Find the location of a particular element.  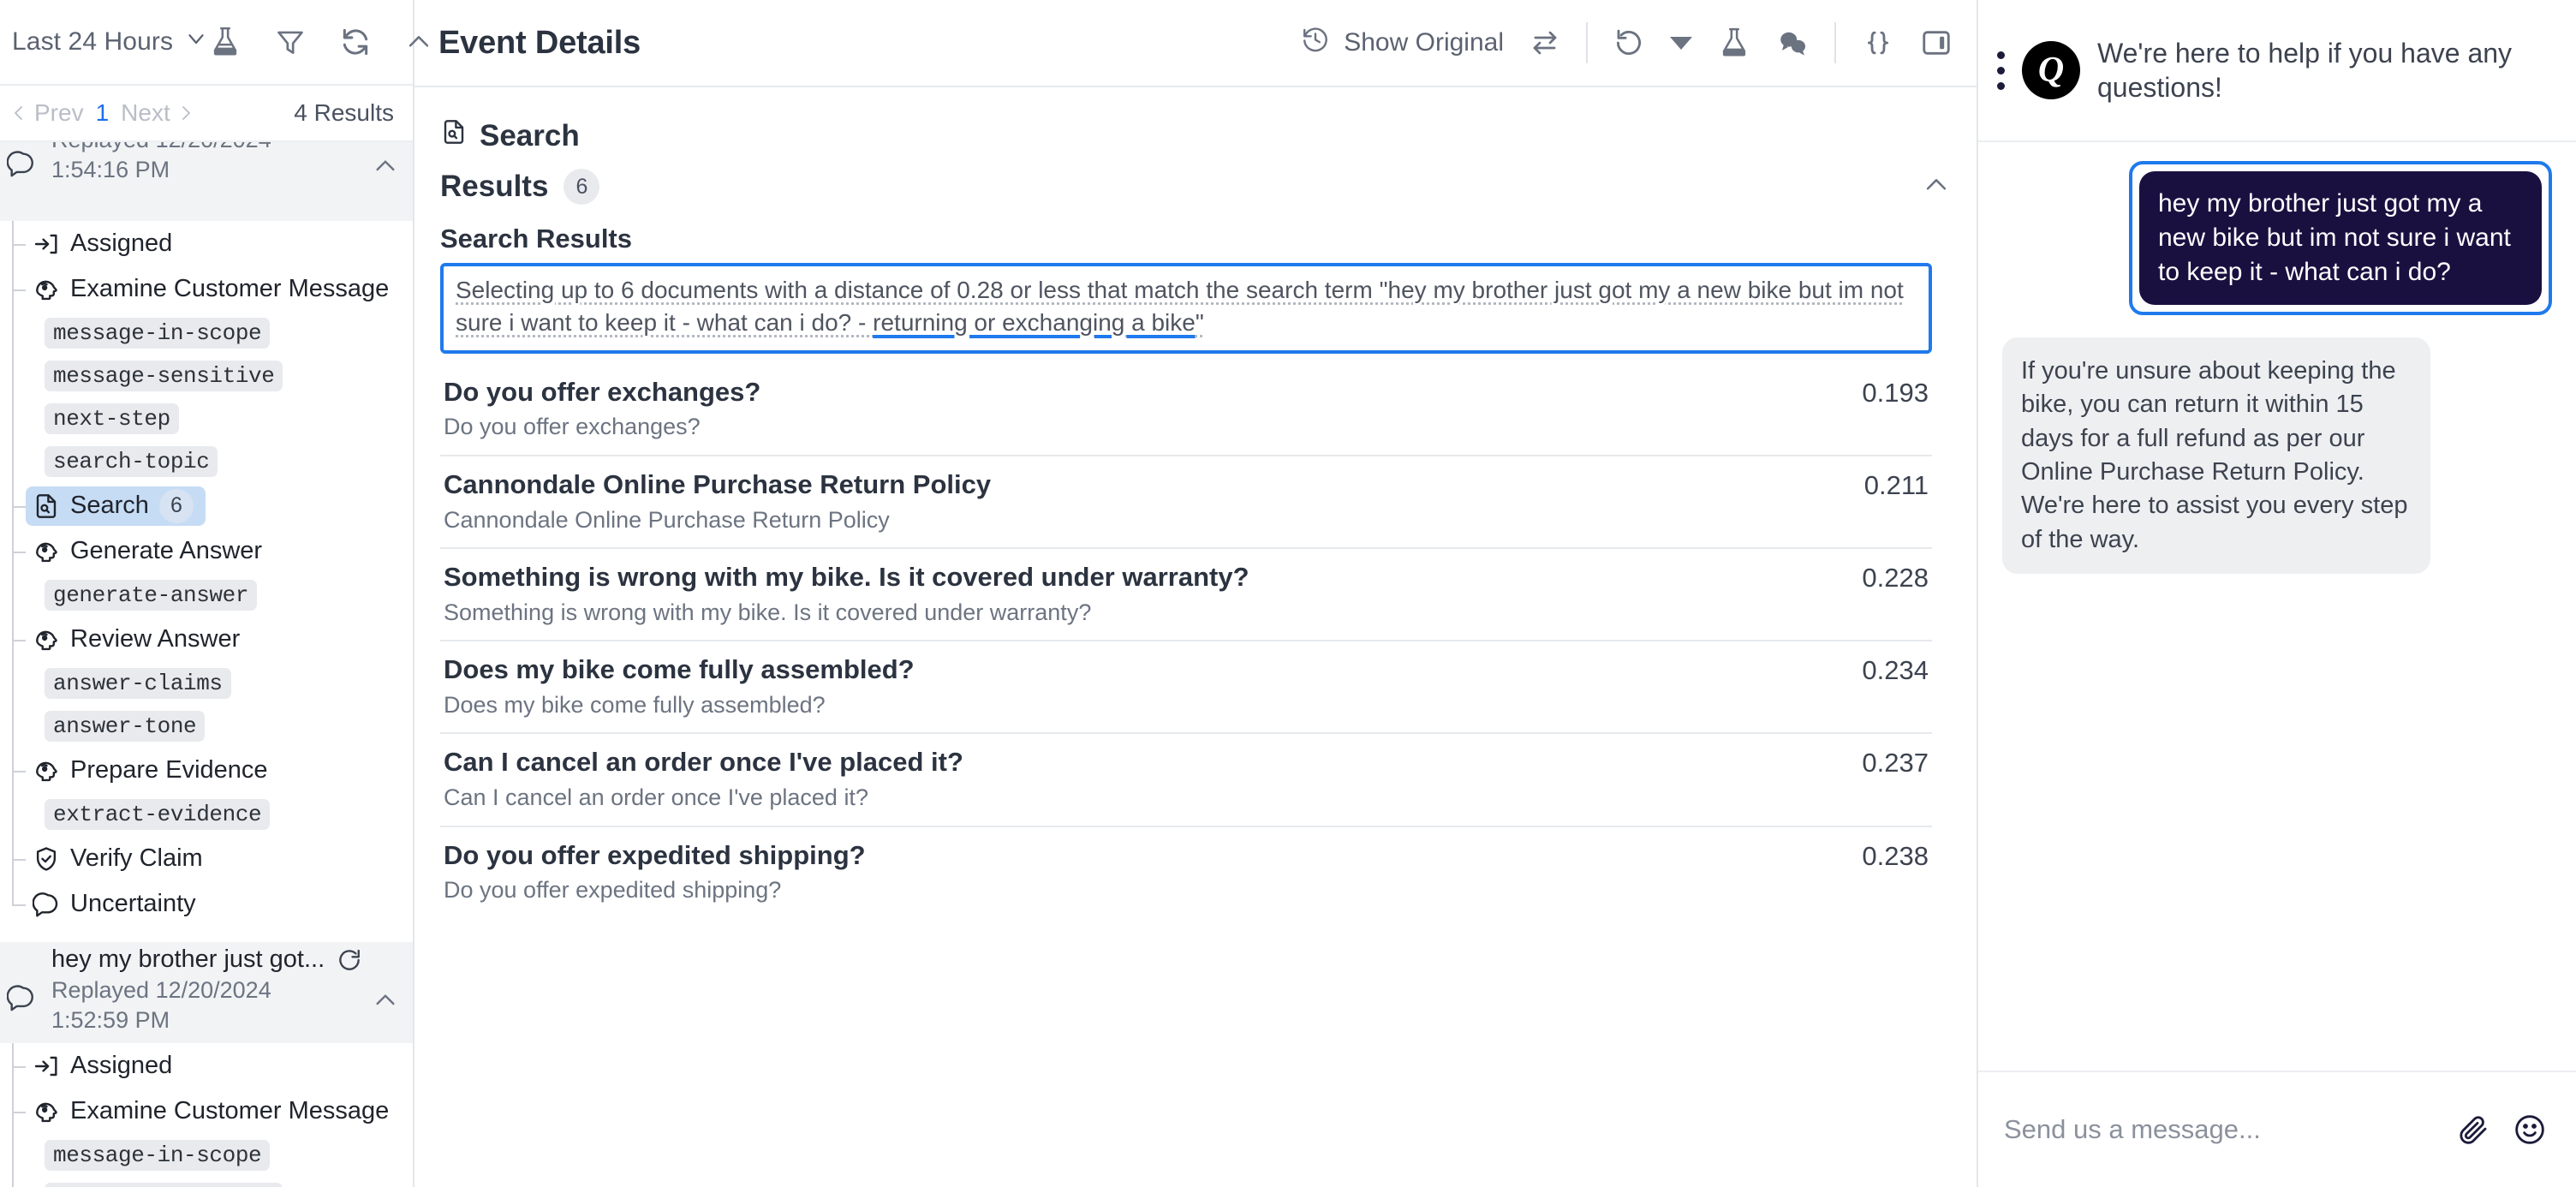

tree-node-review-answer: Review Answer is located at coordinates (206, 639).